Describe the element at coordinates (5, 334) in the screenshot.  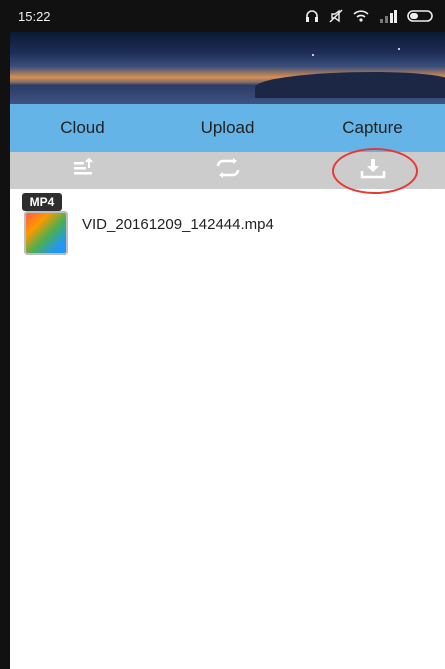
I see `left-border` at that location.